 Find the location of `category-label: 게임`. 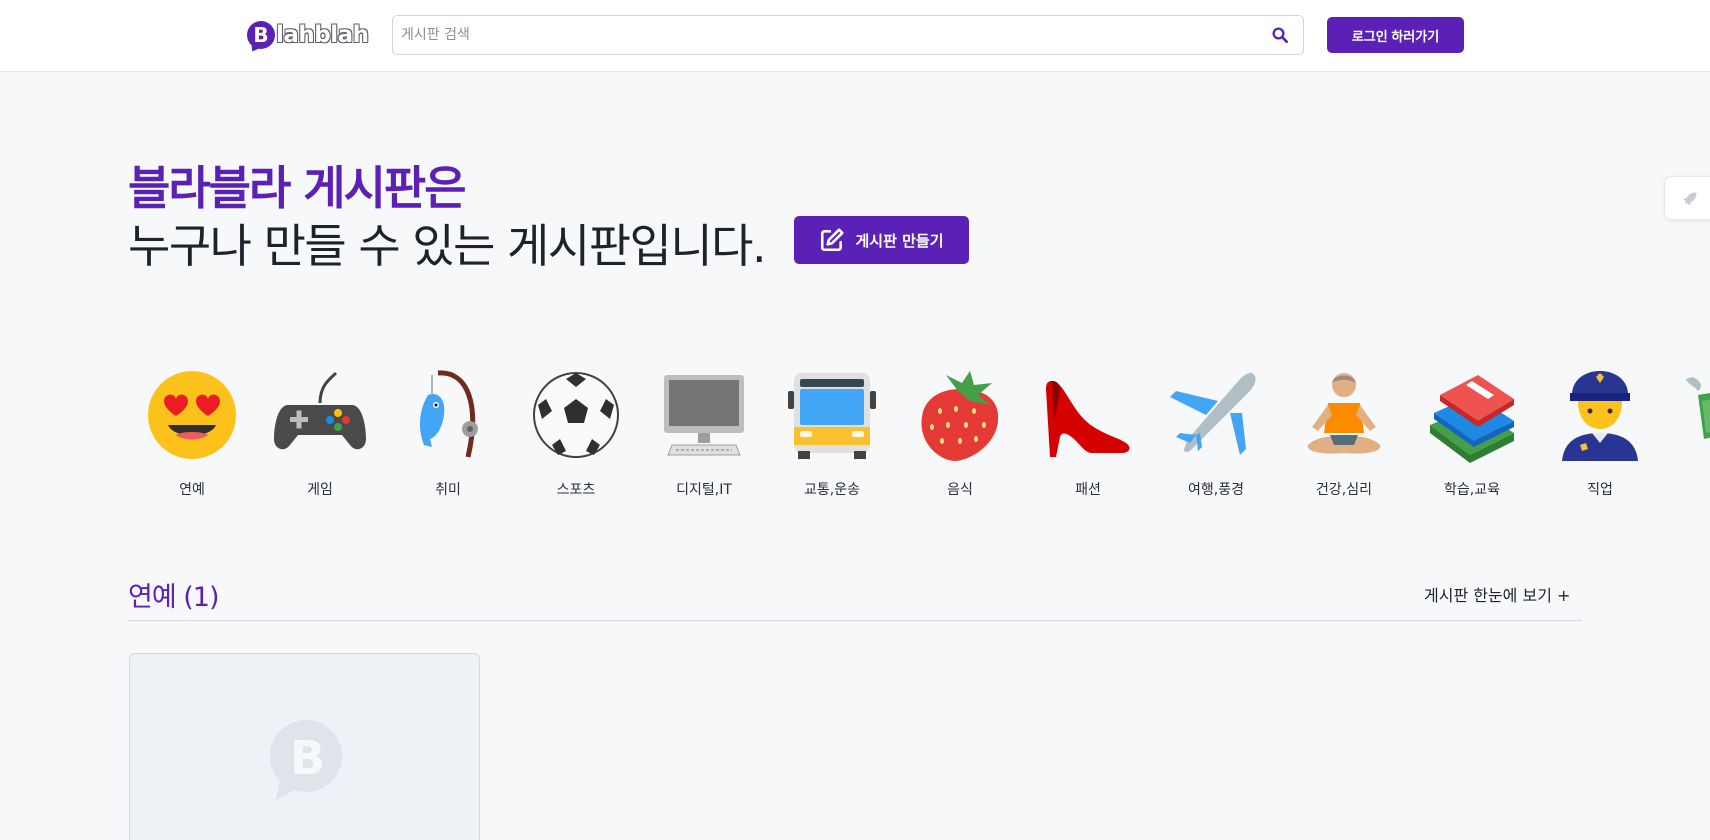

category-label: 게임 is located at coordinates (320, 490).